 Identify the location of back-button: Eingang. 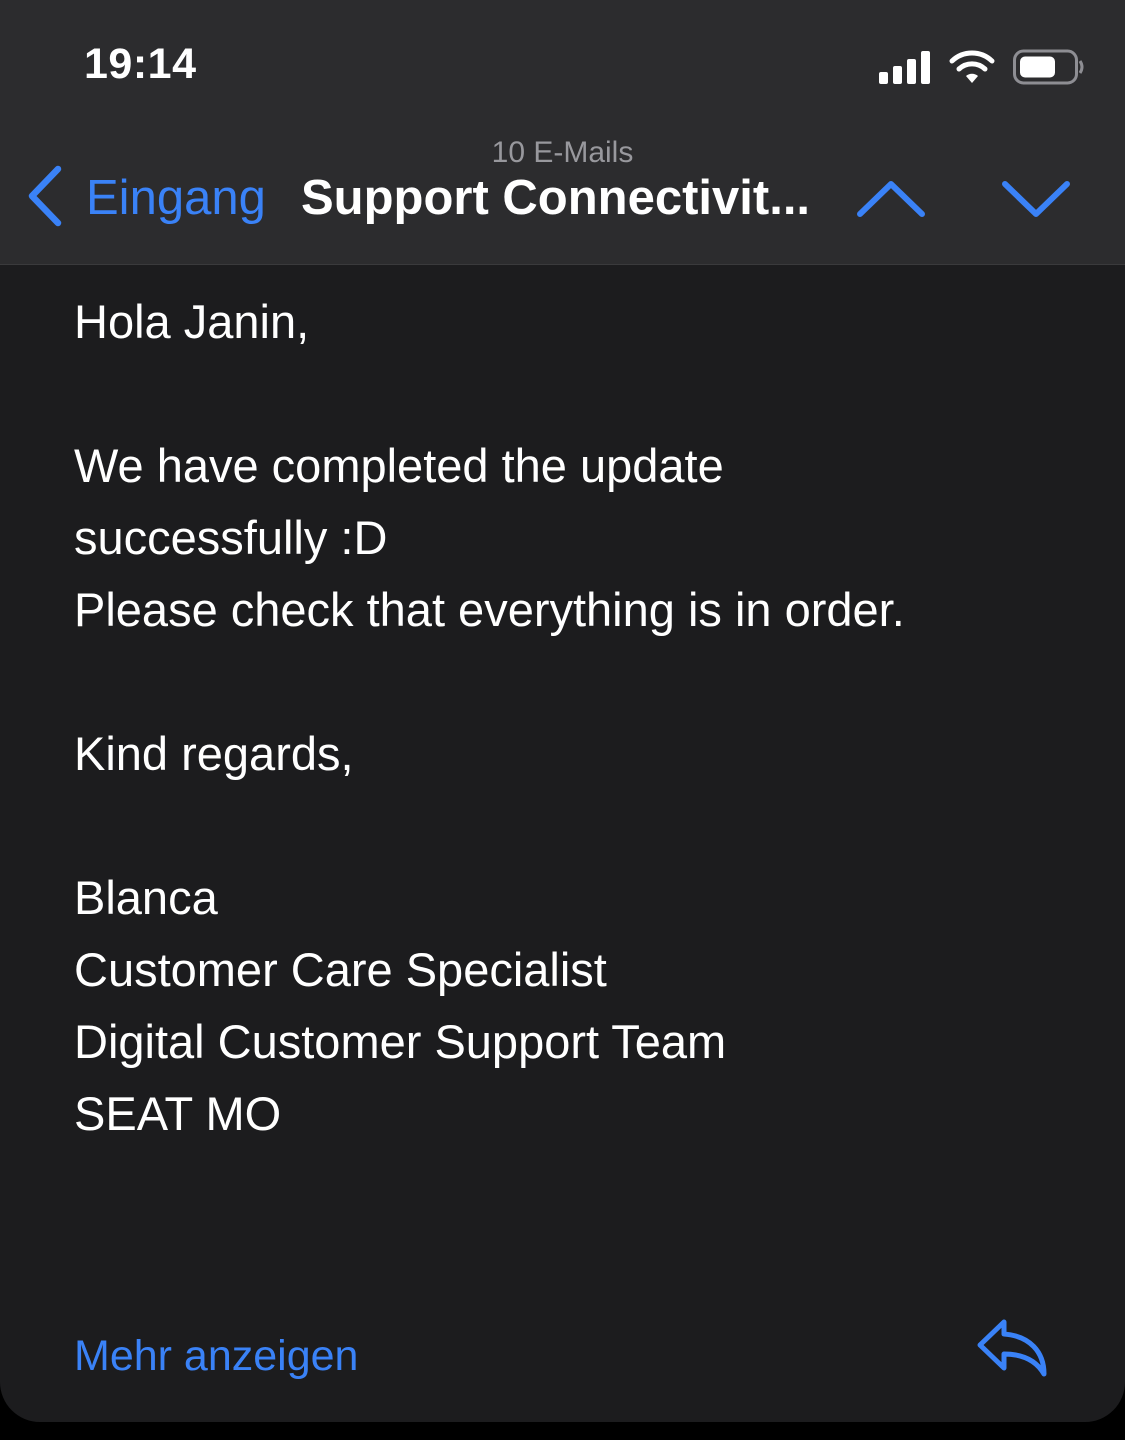
(146, 198).